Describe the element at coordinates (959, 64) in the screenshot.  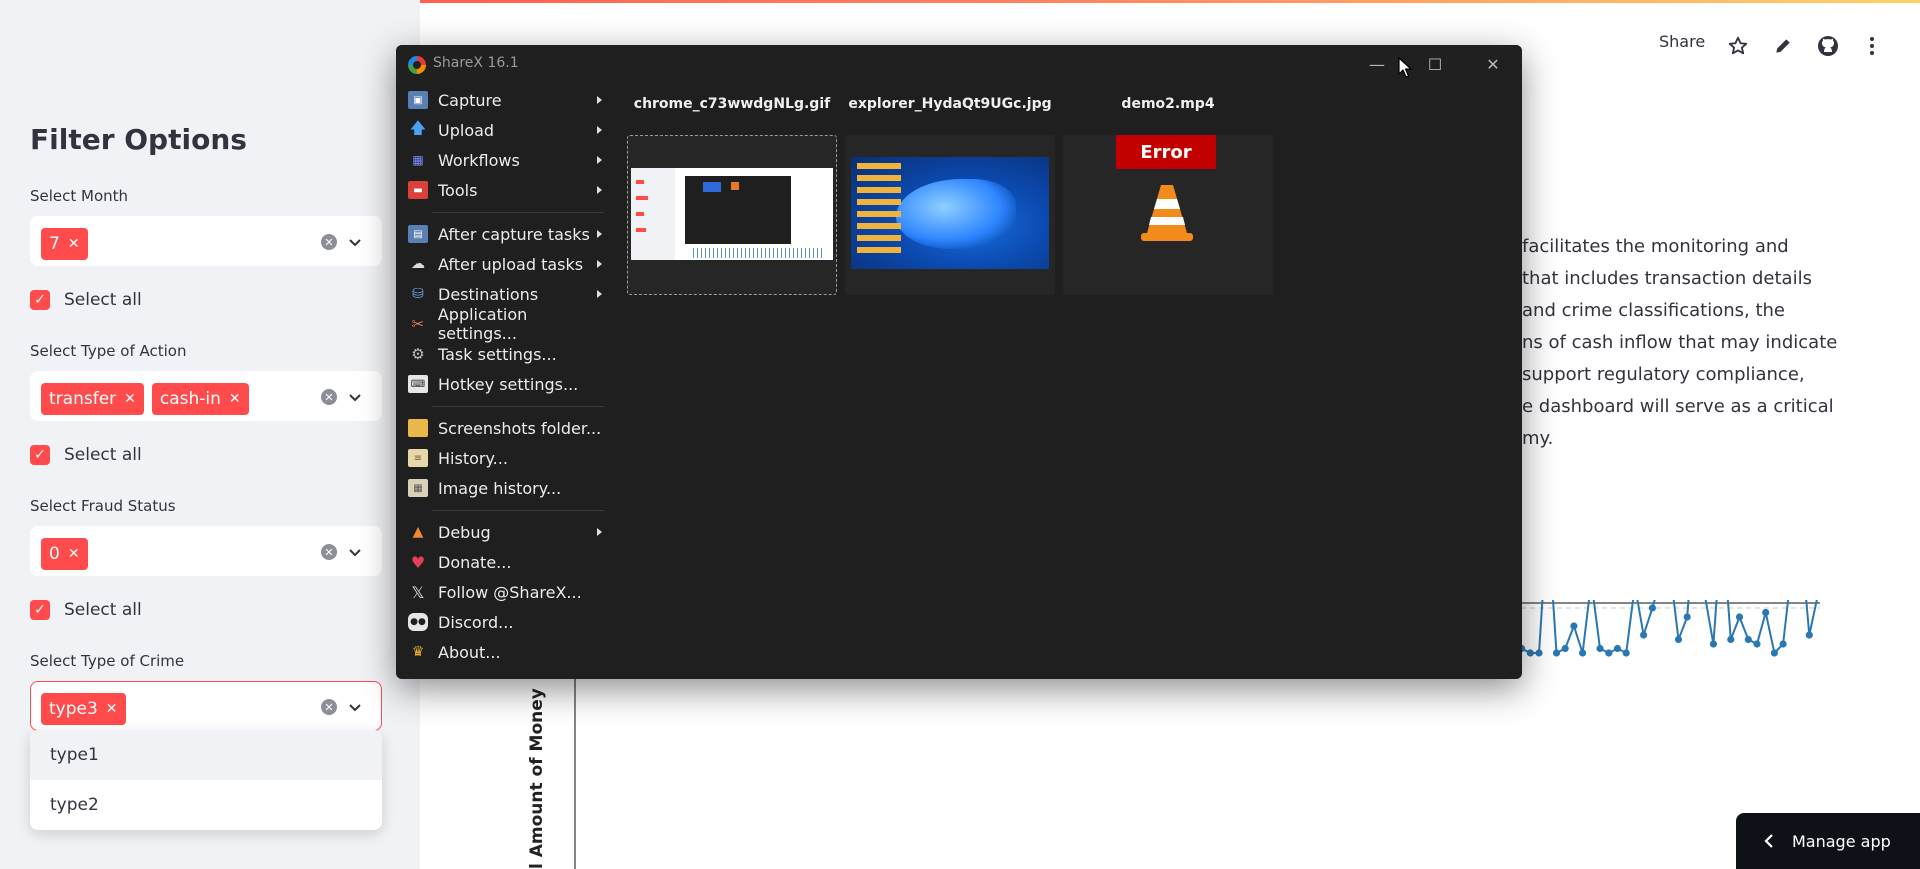
I see `sharex-titlebar: ShareX 16.1 — ☐ ✕` at that location.